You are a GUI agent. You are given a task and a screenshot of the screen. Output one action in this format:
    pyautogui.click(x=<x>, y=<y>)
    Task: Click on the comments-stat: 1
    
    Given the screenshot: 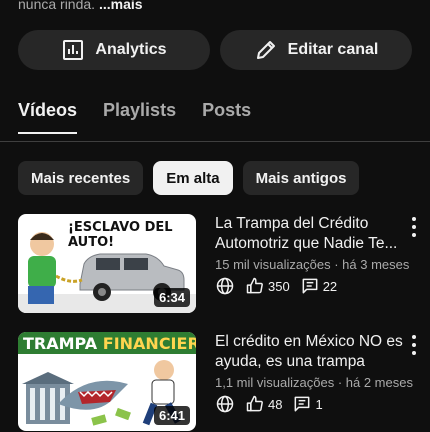 What is the action you would take?
    pyautogui.click(x=307, y=404)
    